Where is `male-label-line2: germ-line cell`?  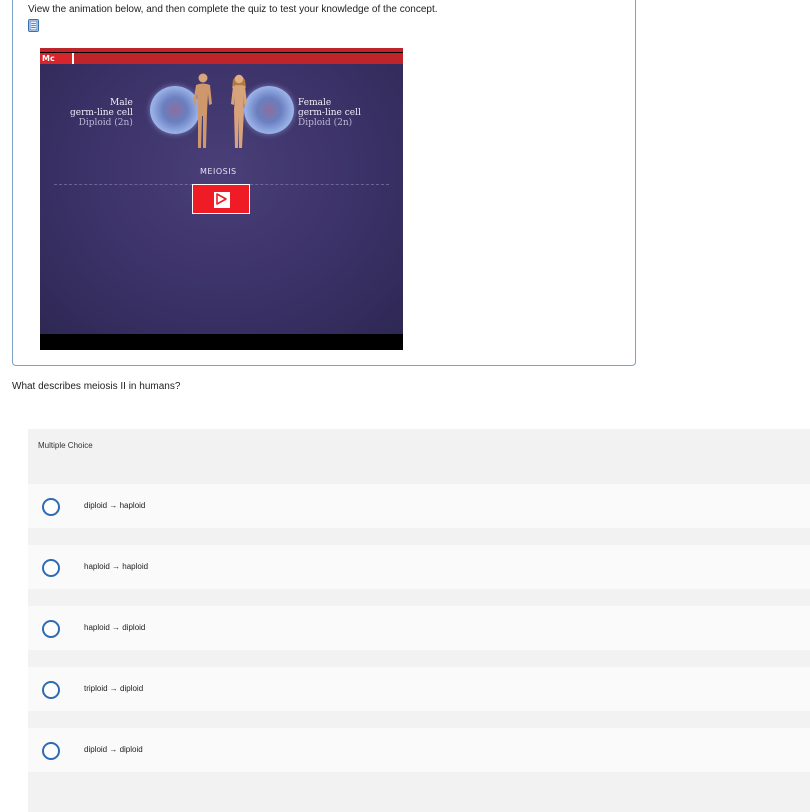
male-label-line2: germ-line cell is located at coordinates (101, 113).